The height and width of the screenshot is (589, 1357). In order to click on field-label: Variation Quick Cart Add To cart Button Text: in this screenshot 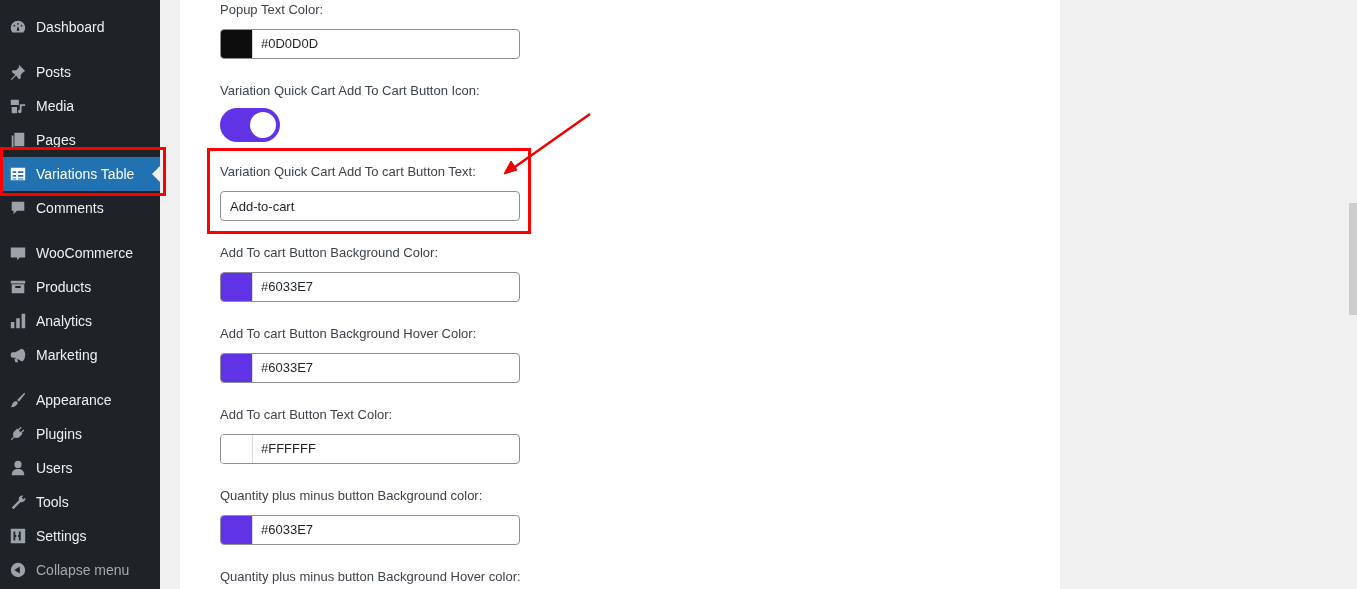, I will do `click(348, 172)`.